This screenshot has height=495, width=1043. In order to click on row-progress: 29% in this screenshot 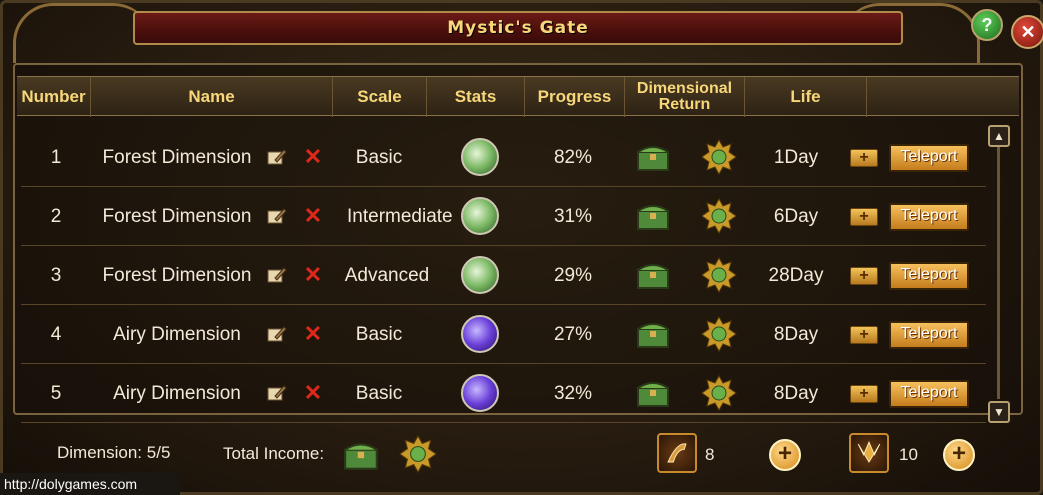, I will do `click(573, 275)`.